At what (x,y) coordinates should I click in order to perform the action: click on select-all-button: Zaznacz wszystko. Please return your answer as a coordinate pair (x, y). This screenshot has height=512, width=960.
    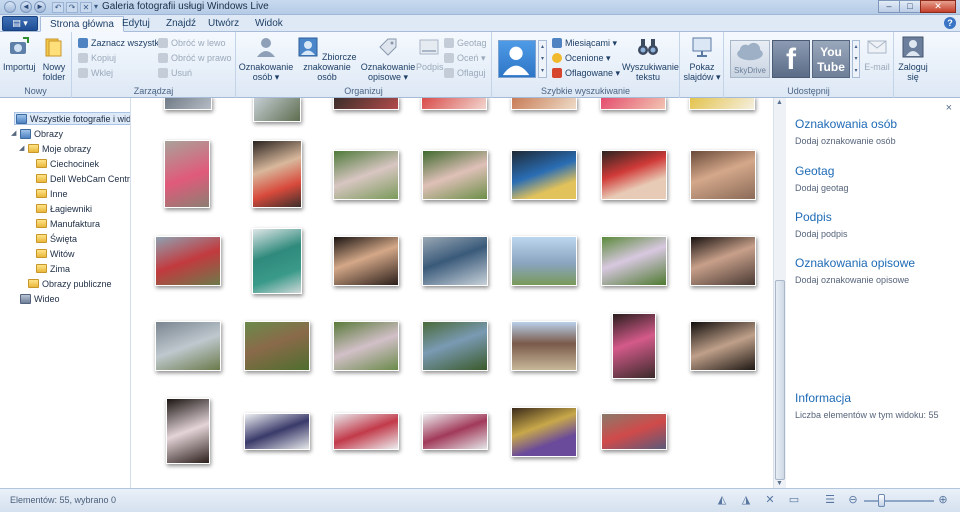
    Looking at the image, I should click on (121, 43).